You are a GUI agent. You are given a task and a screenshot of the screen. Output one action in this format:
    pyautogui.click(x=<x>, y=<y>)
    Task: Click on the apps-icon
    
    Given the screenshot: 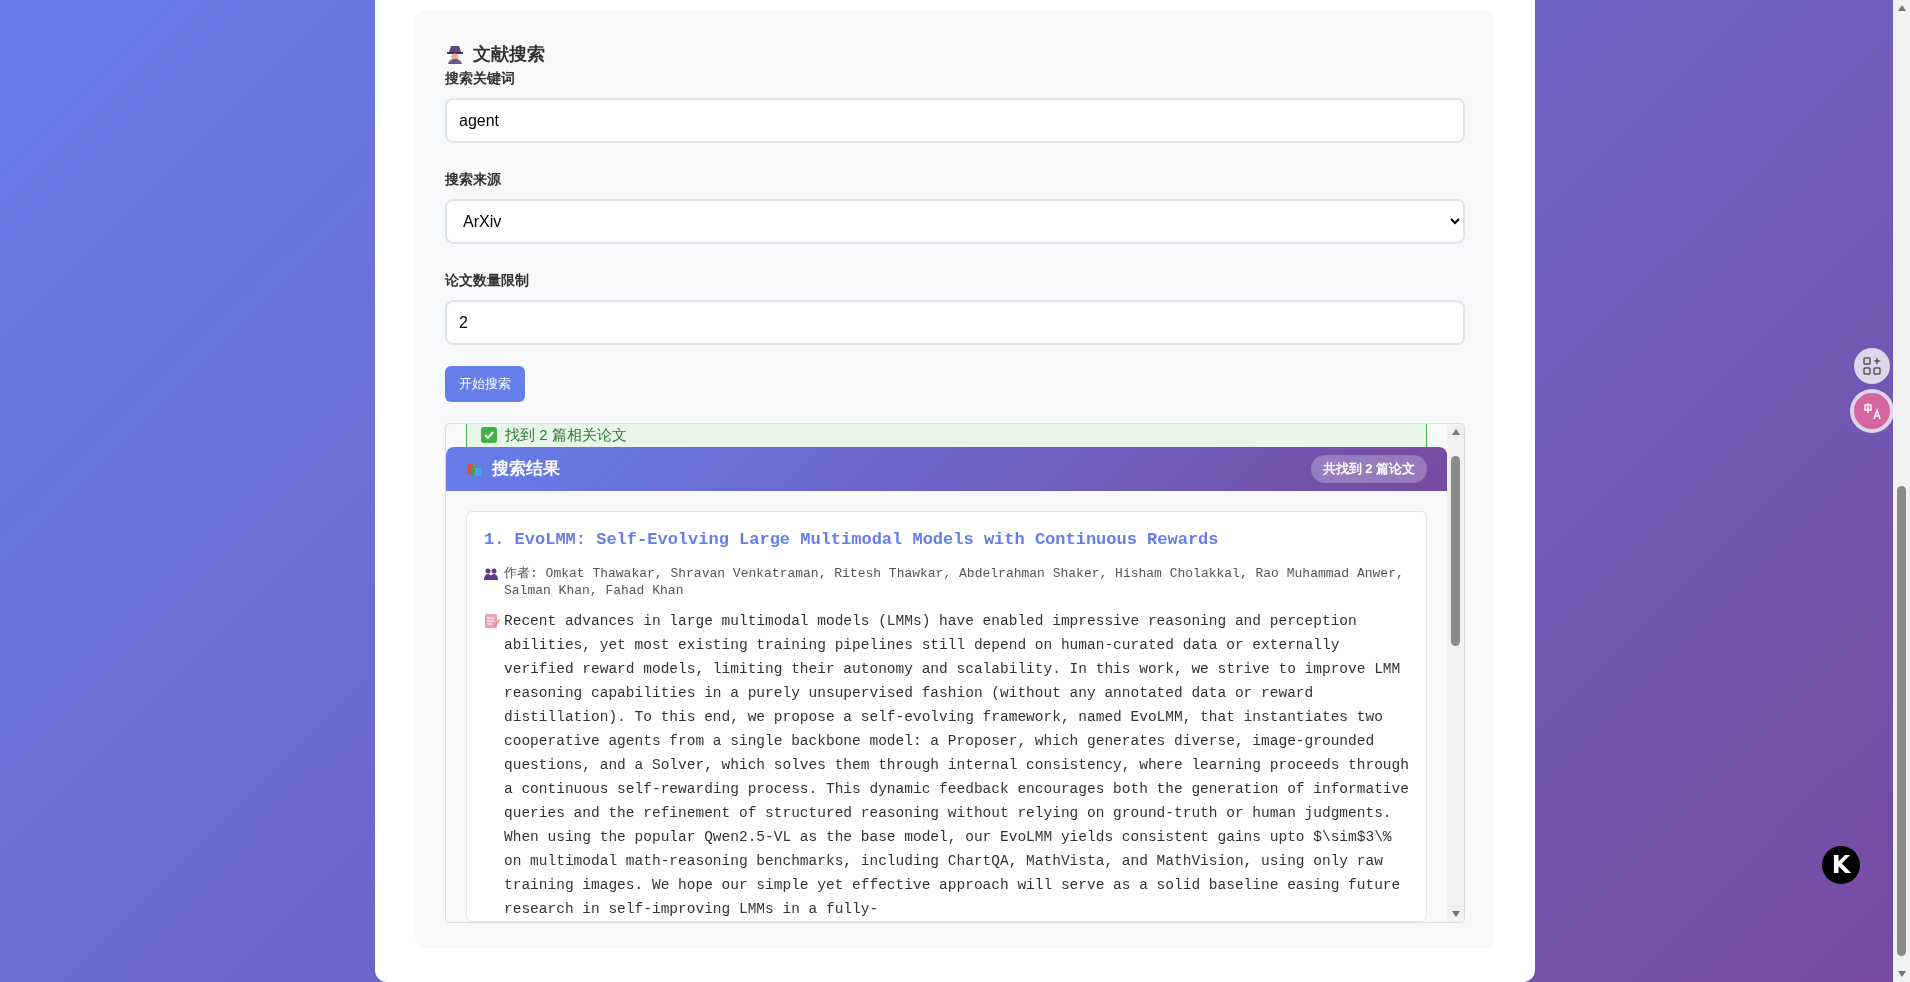 What is the action you would take?
    pyautogui.click(x=1872, y=366)
    